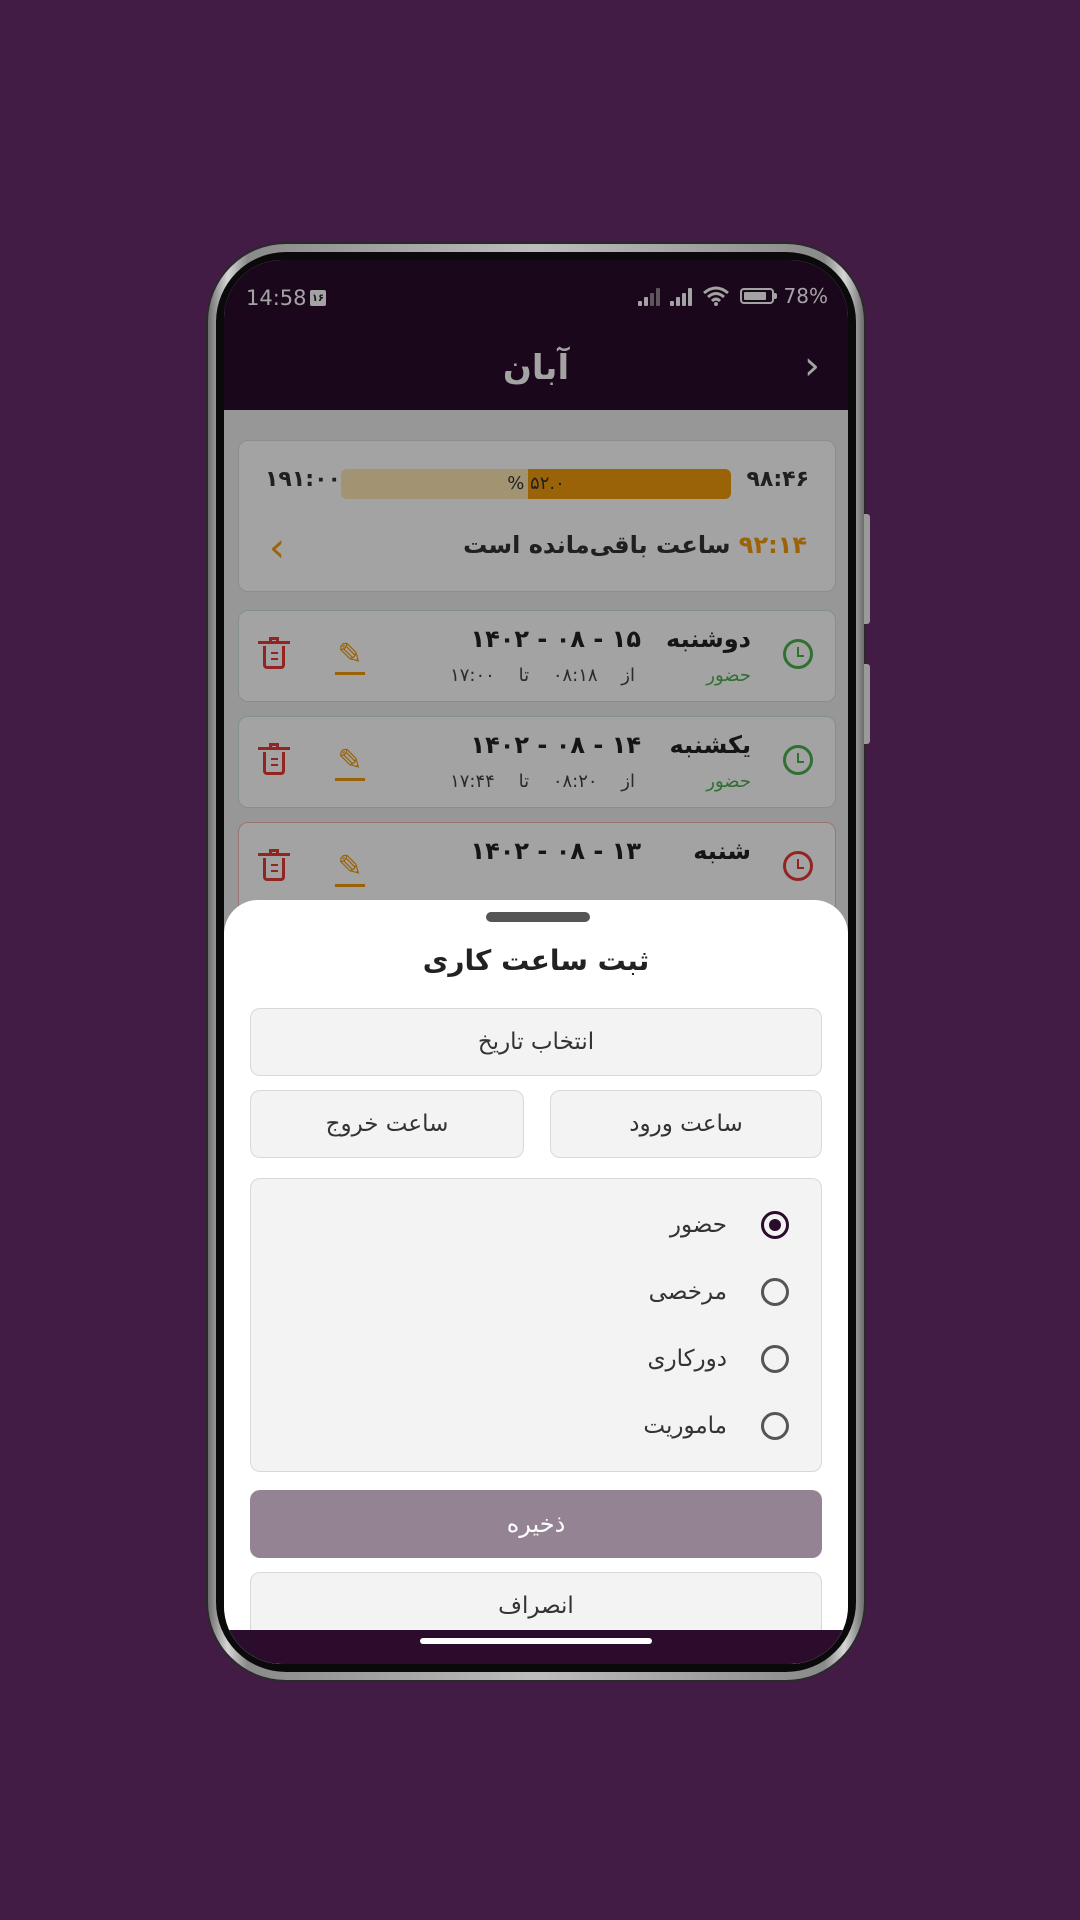 The width and height of the screenshot is (1080, 1920). Describe the element at coordinates (538, 917) in the screenshot. I see `drag-handle` at that location.